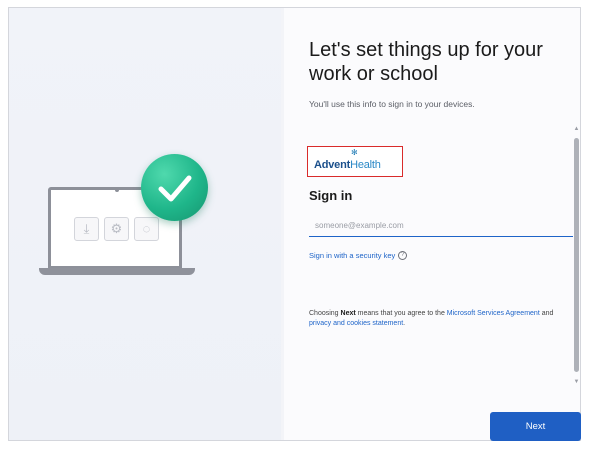 The image size is (590, 449). I want to click on email-input, so click(441, 226).